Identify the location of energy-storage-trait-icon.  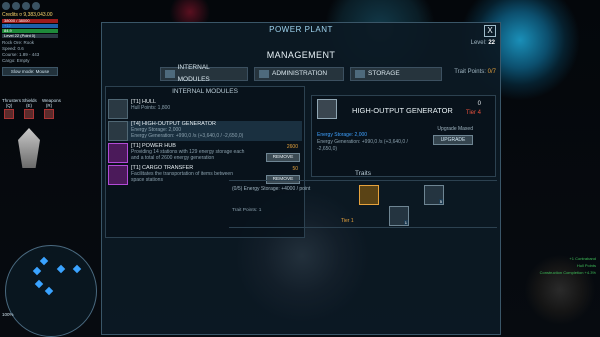
(369, 195).